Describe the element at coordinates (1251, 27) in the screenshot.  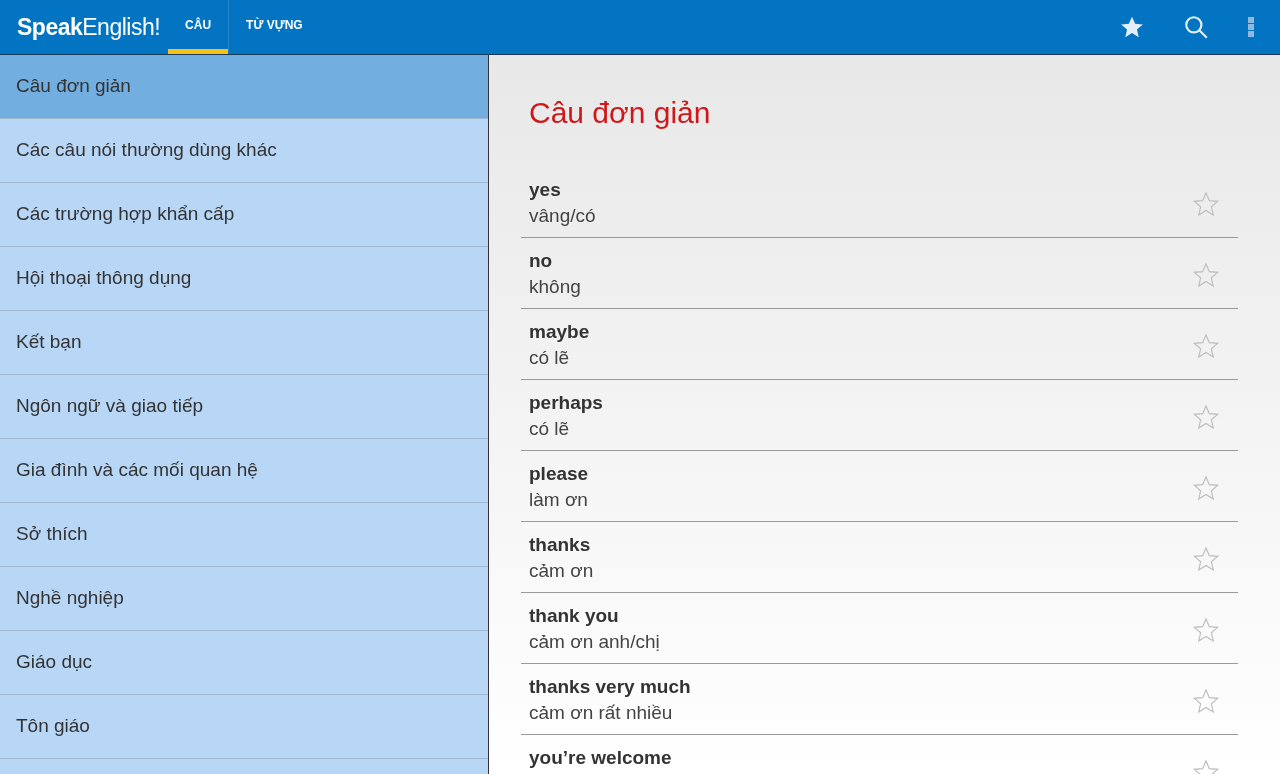
I see `overflow-menu-icon` at that location.